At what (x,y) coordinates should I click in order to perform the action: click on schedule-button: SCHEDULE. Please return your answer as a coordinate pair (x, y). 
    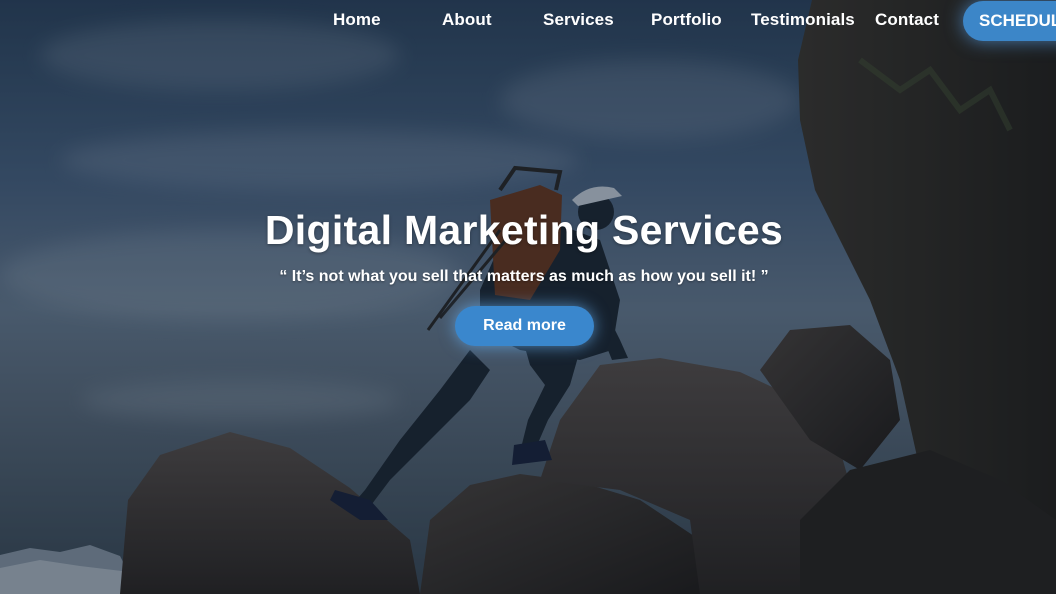
    Looking at the image, I should click on (1009, 21).